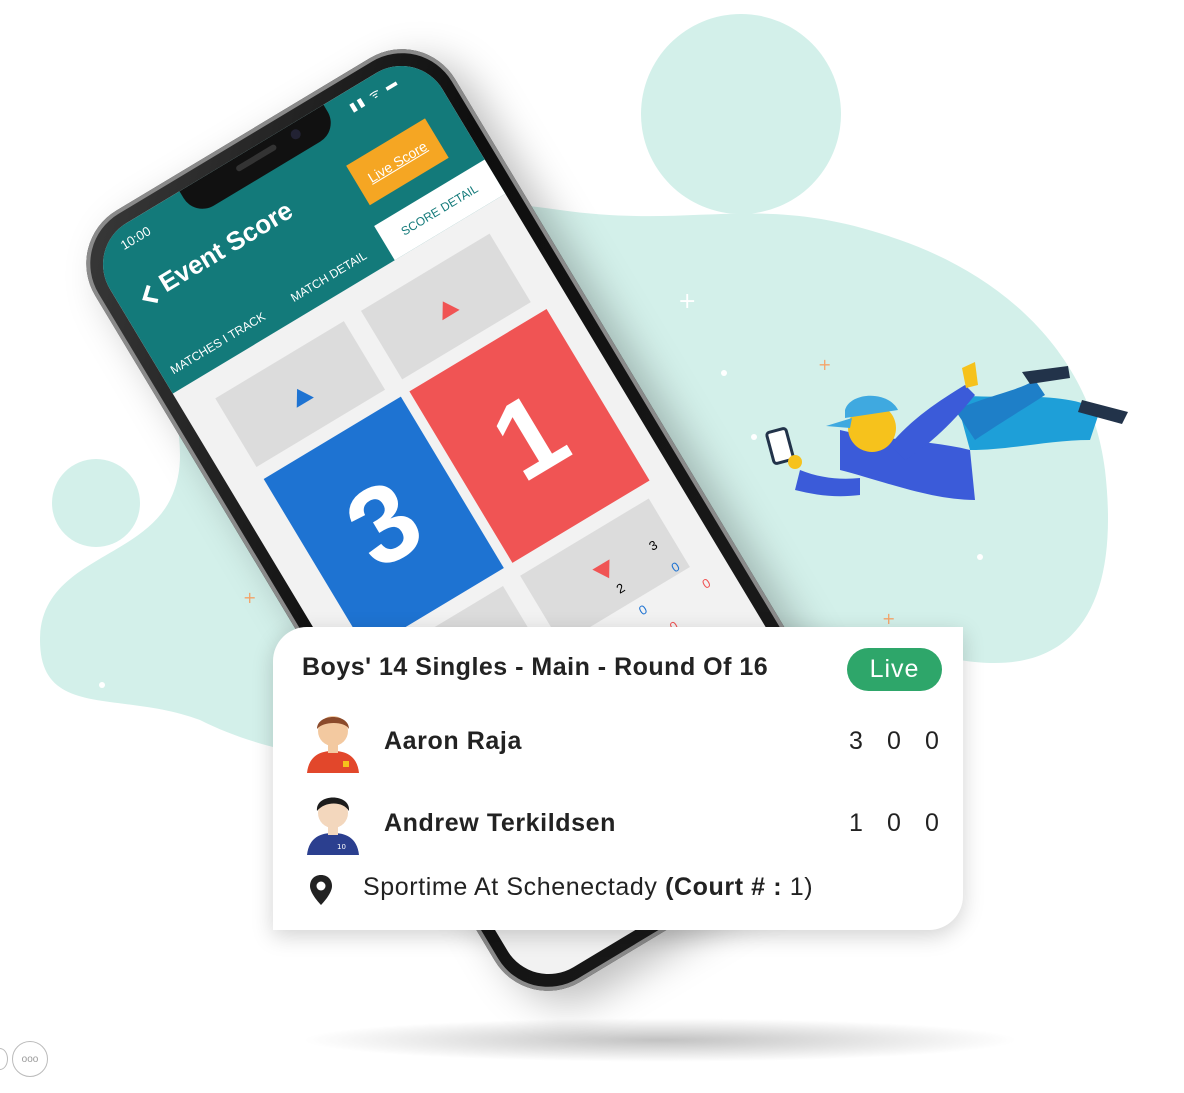 The height and width of the screenshot is (1093, 1184). What do you see at coordinates (256, 158) in the screenshot?
I see `speaker` at bounding box center [256, 158].